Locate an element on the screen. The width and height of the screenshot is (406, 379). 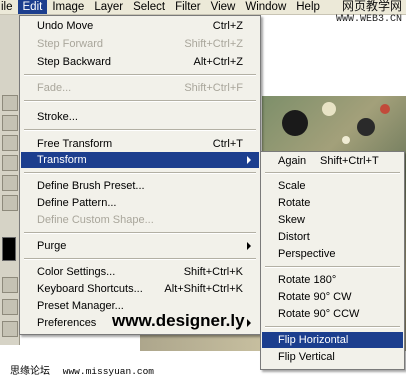
menu-item-label: Distort is located at coordinates (294, 237).